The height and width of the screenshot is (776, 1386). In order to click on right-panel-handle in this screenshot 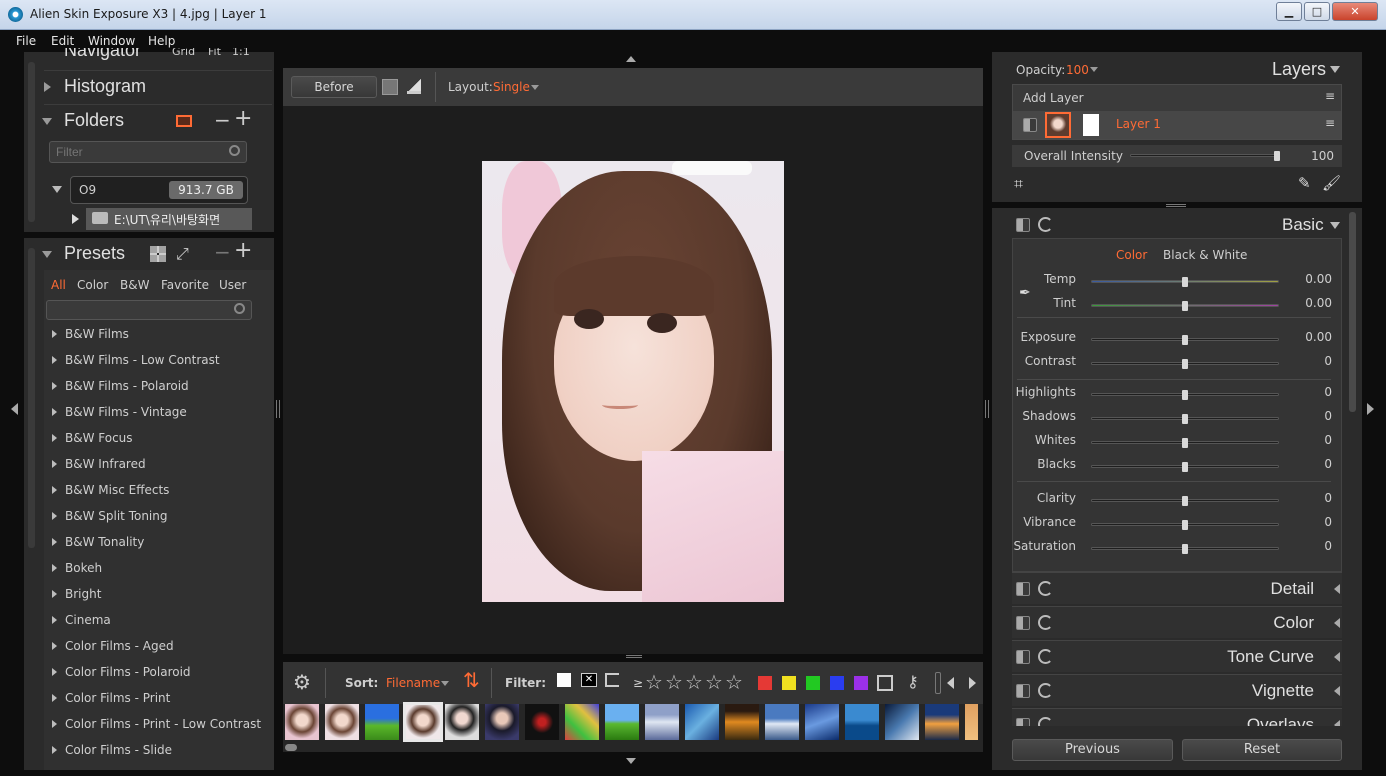, I will do `click(1176, 205)`.